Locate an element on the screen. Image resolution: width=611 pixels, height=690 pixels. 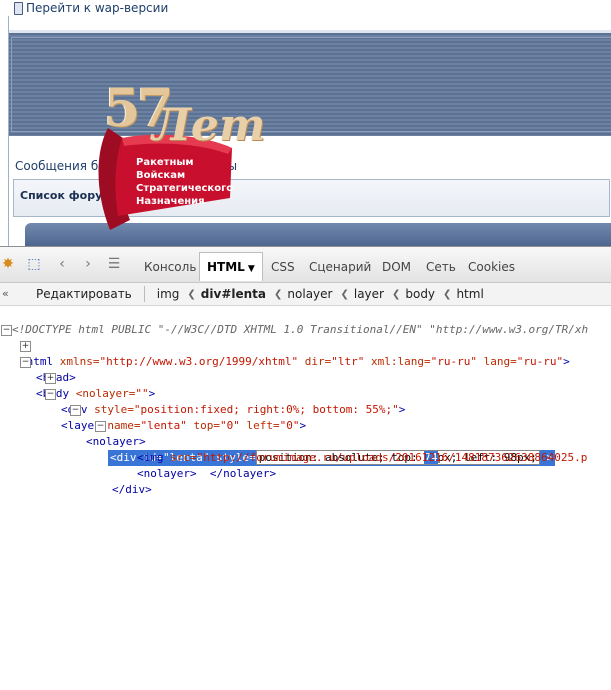
back-arrow-icon: ‹ is located at coordinates (62, 264).